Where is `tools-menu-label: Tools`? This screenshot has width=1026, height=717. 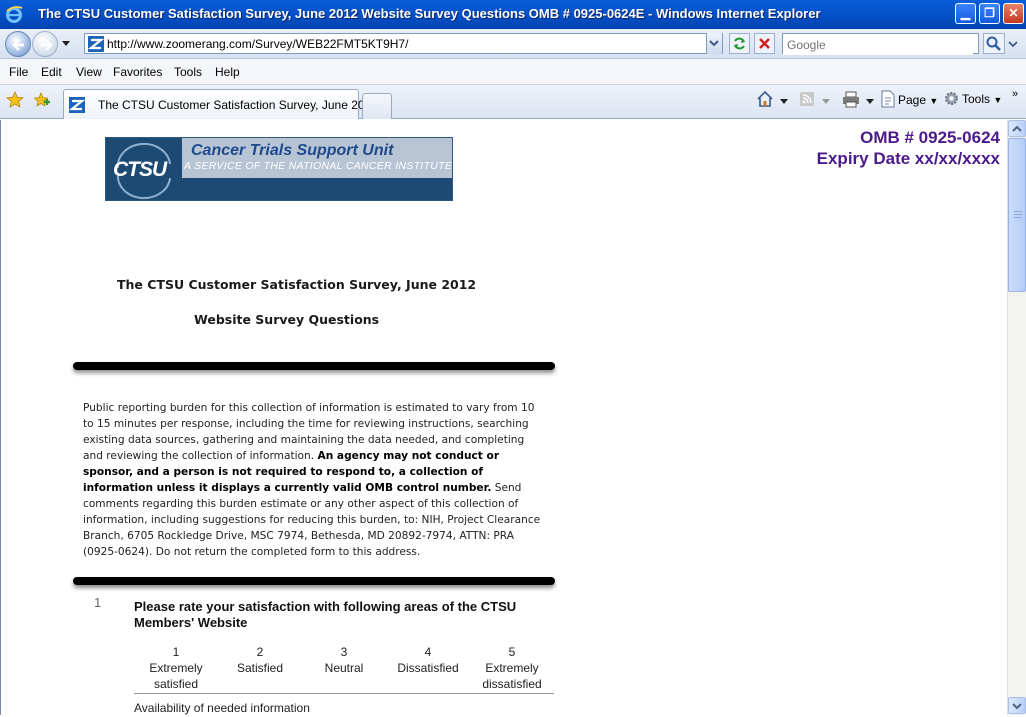 tools-menu-label: Tools is located at coordinates (976, 99).